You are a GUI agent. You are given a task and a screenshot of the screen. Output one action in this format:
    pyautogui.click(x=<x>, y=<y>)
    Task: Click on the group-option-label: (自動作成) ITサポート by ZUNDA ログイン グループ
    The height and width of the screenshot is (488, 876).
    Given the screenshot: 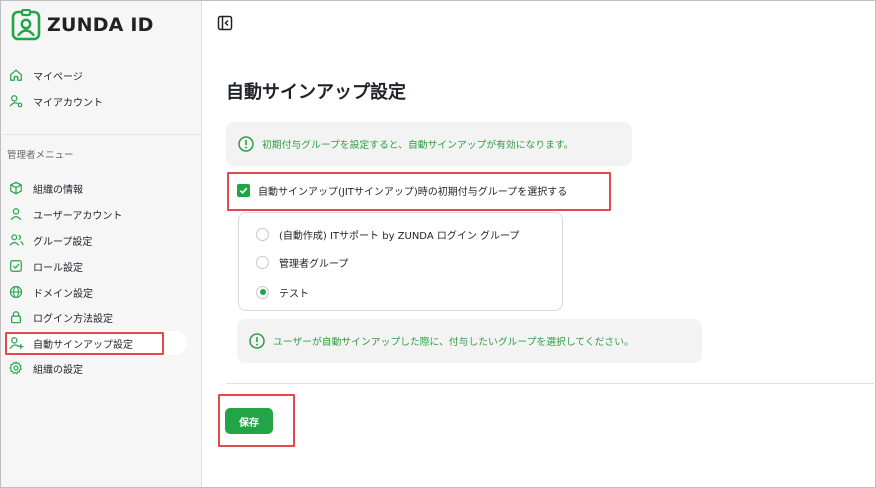 What is the action you would take?
    pyautogui.click(x=399, y=236)
    